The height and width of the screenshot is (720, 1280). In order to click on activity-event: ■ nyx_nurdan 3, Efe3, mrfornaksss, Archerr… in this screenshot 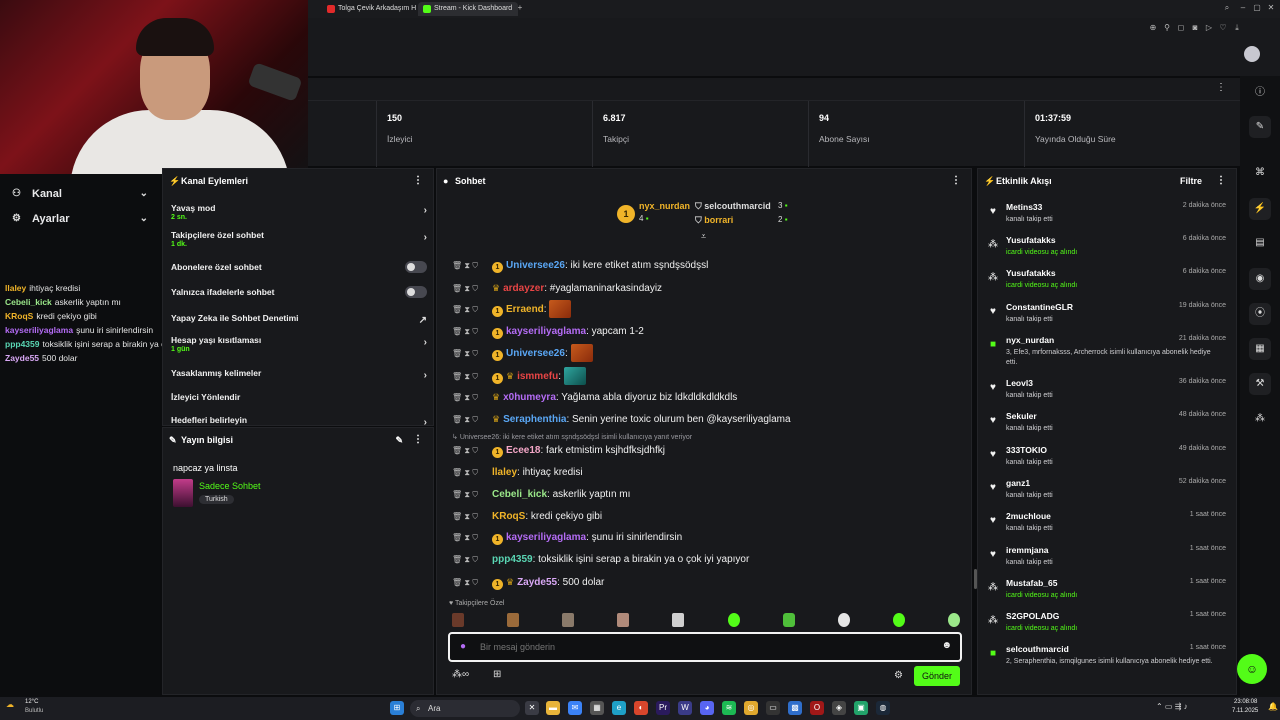, I will do `click(1108, 350)`.